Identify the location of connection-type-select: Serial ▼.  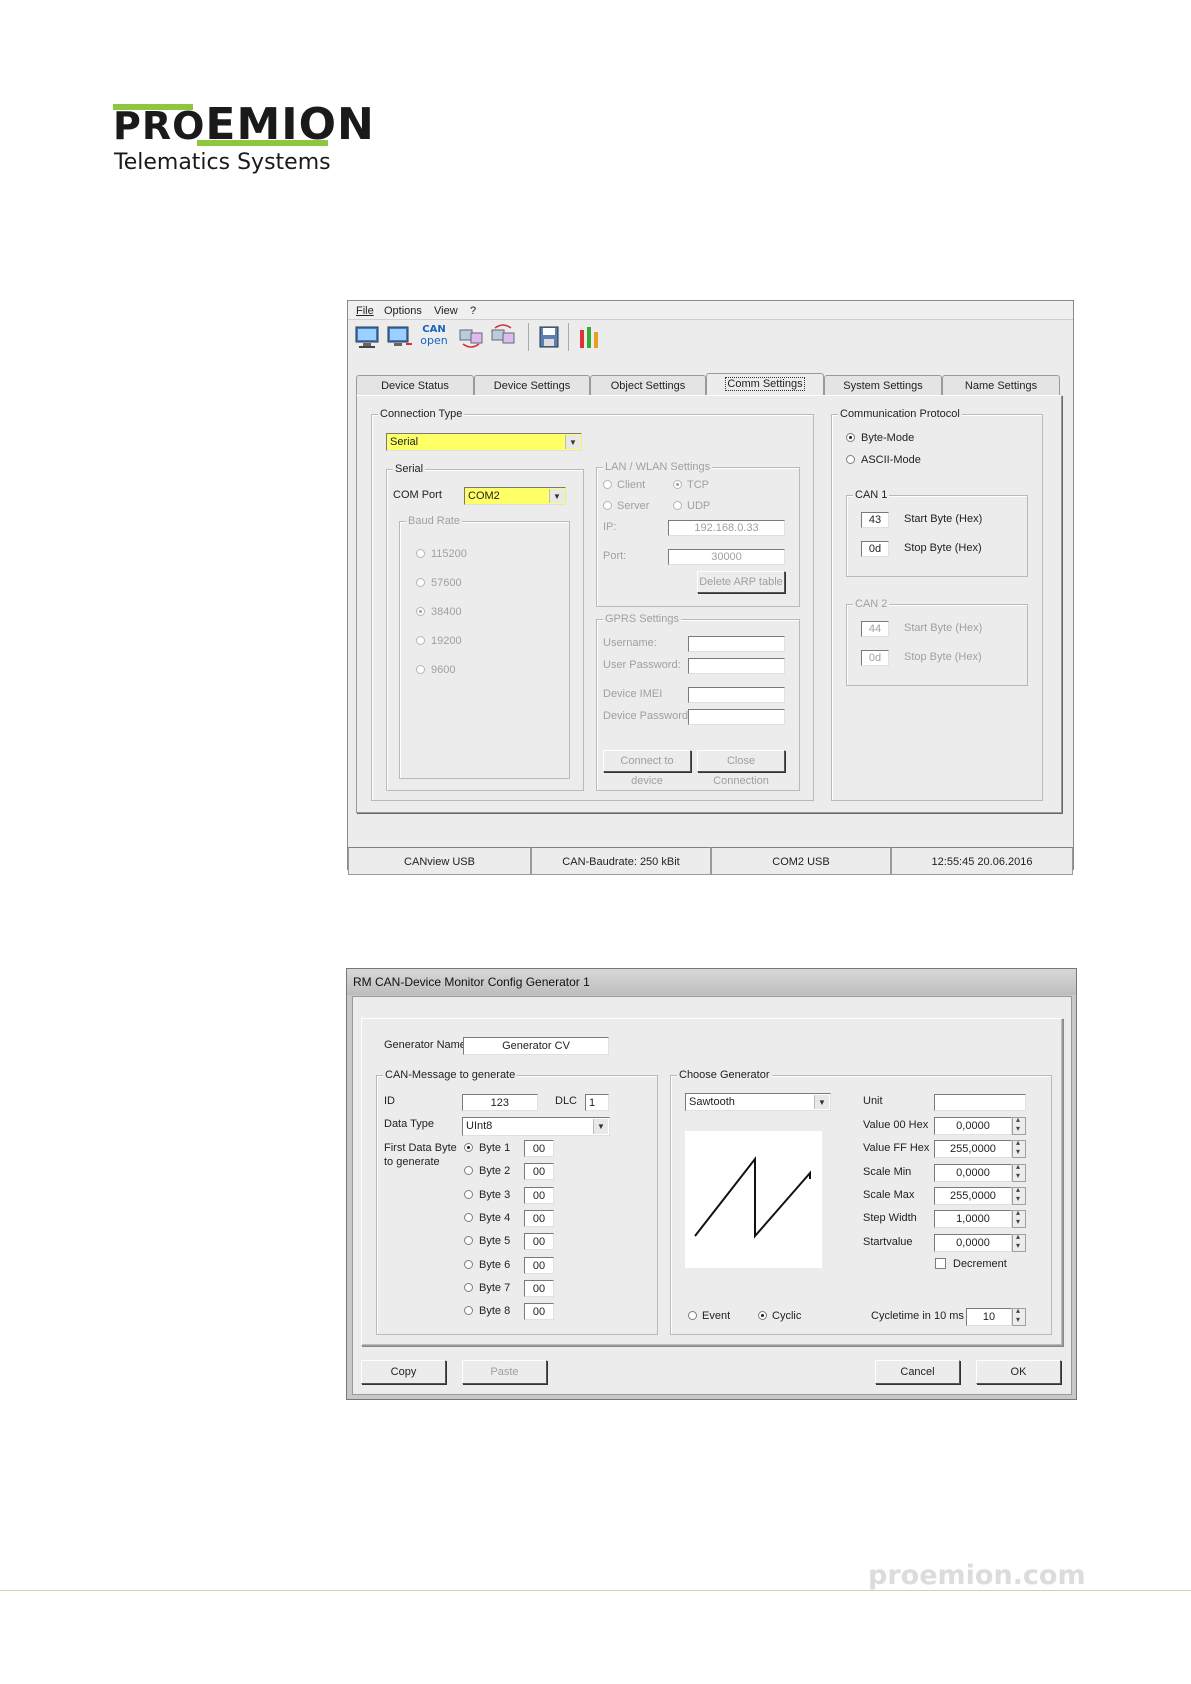
(484, 442).